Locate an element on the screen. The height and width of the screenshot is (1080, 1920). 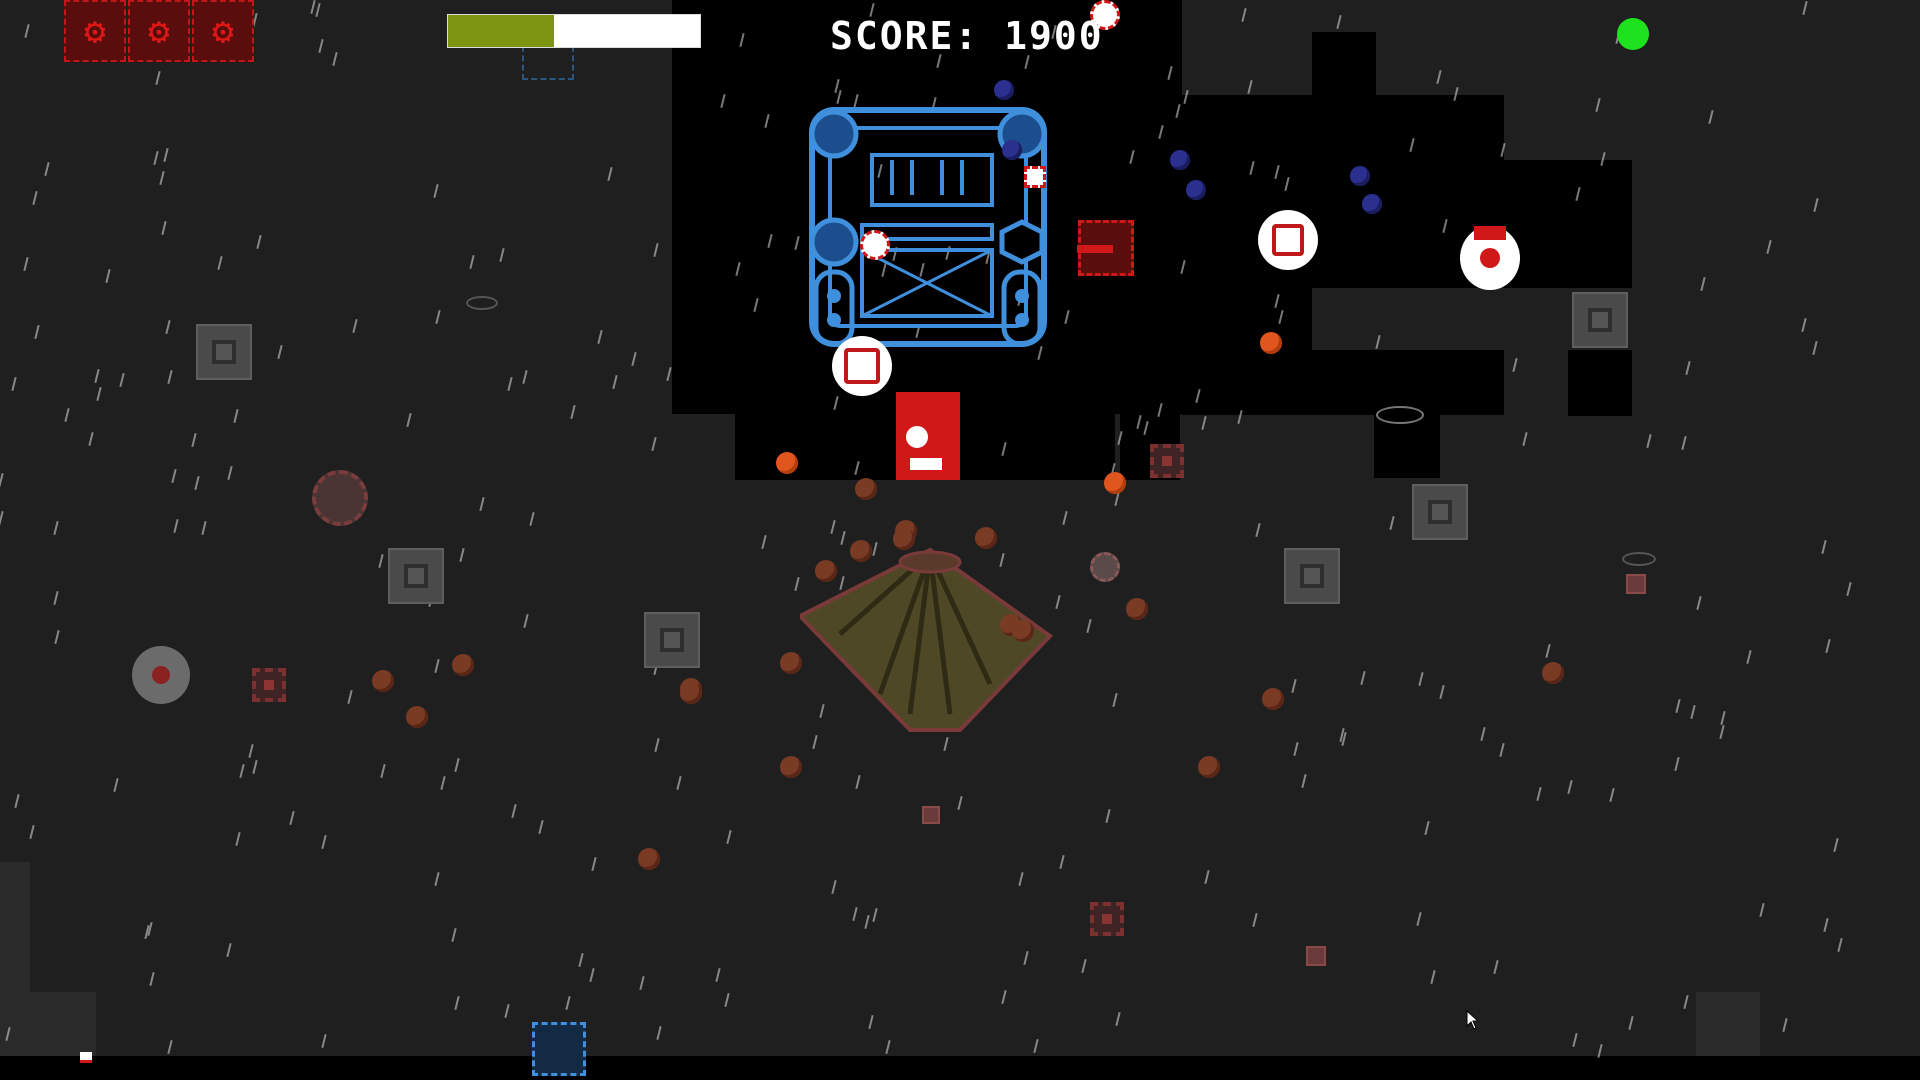
target-top is located at coordinates (1490, 233).